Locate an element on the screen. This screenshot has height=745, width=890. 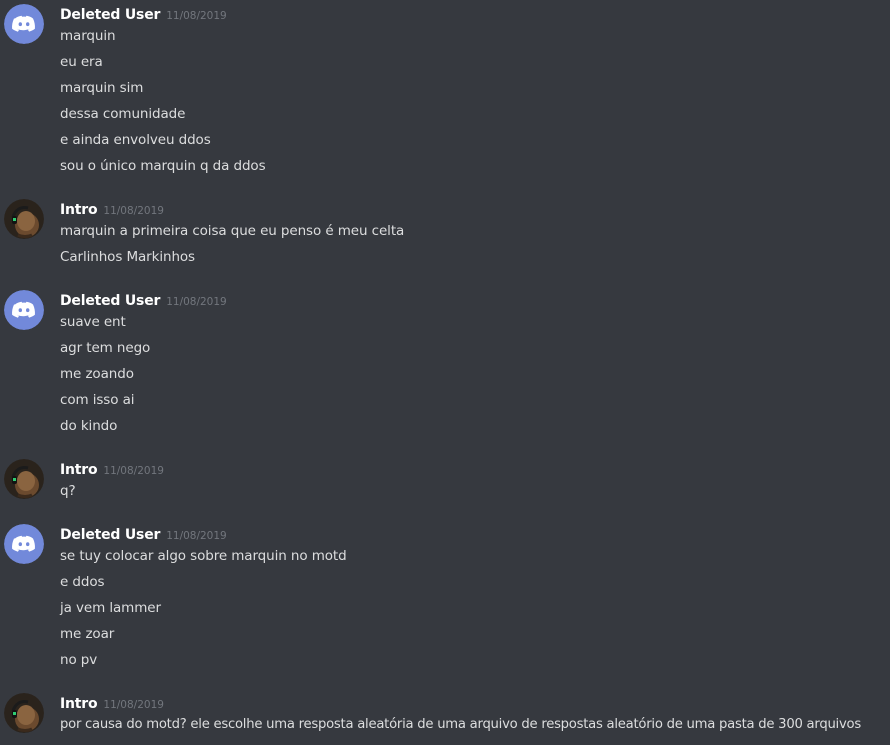
message-text: sou o único marquin q da ddos is located at coordinates (163, 166).